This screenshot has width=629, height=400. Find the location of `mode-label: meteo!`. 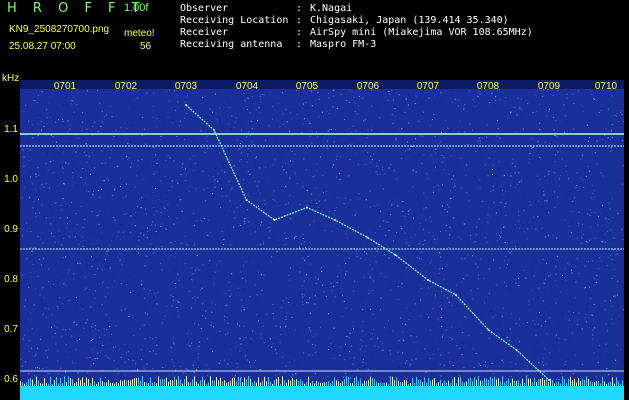

mode-label: meteo! is located at coordinates (139, 33).